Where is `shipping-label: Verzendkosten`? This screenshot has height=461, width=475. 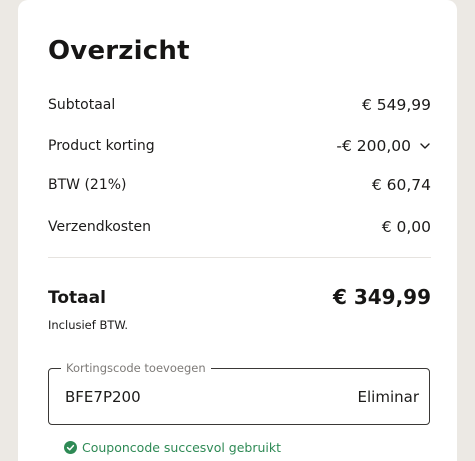 shipping-label: Verzendkosten is located at coordinates (100, 227).